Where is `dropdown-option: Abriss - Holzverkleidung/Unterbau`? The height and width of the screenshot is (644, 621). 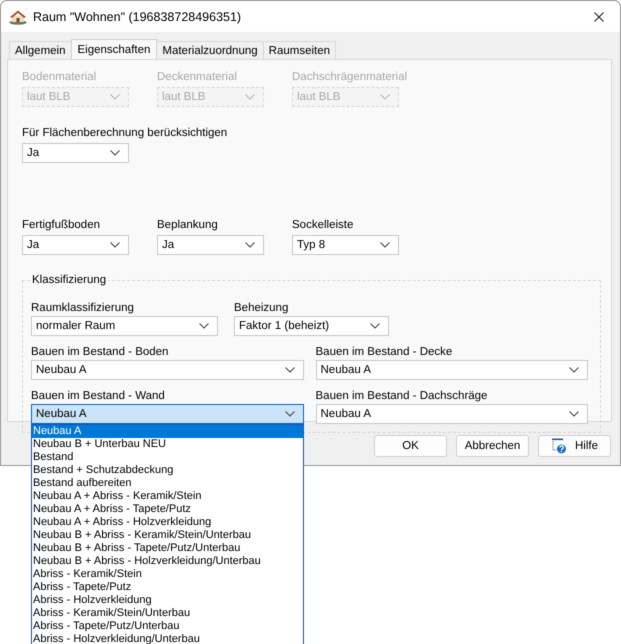 dropdown-option: Abriss - Holzverkleidung/Unterbau is located at coordinates (167, 638).